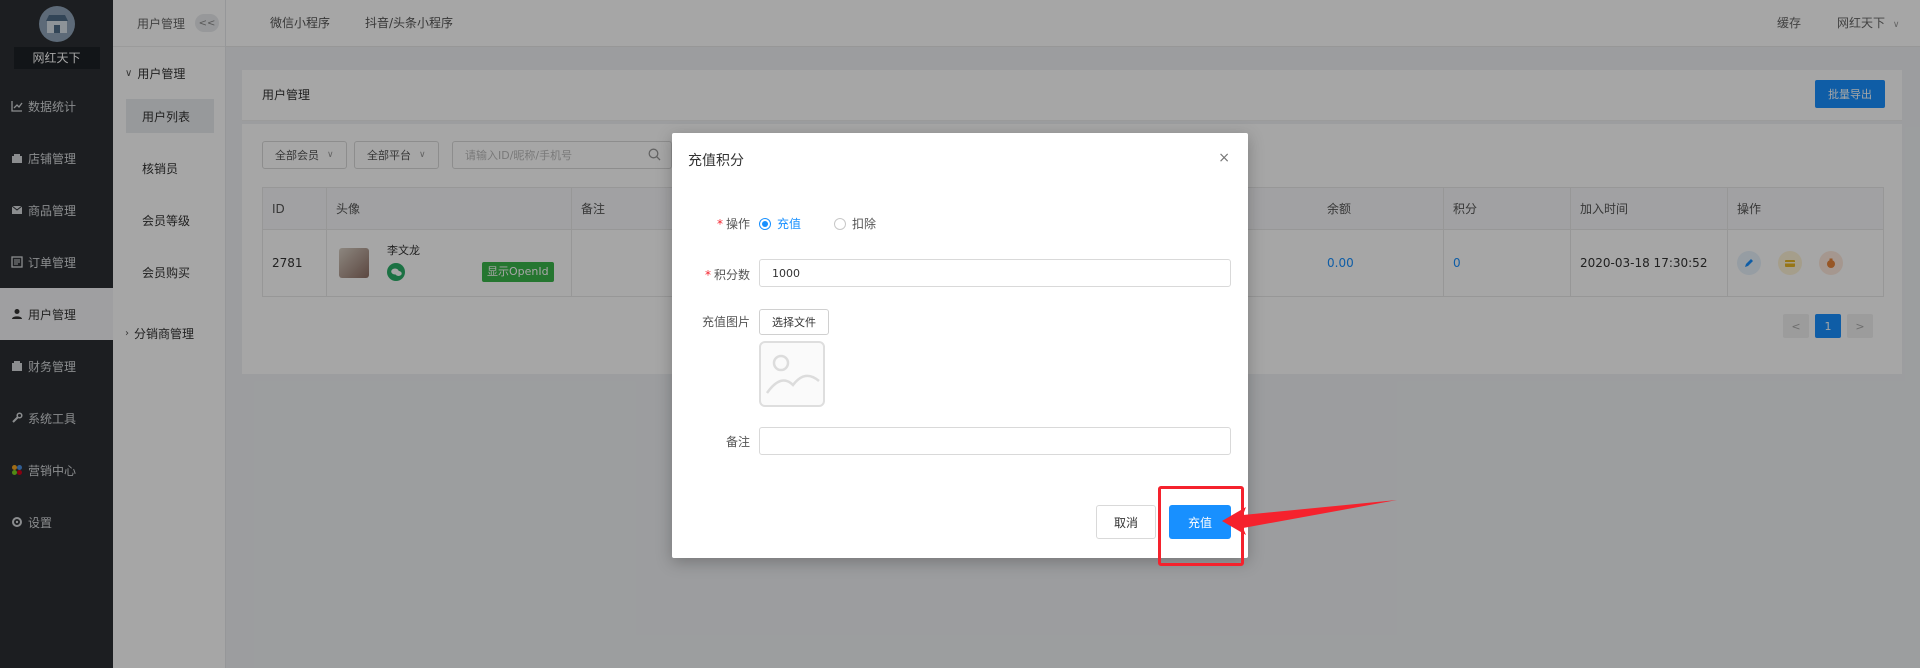  Describe the element at coordinates (1309, 517) in the screenshot. I see `red-arrow-icon` at that location.